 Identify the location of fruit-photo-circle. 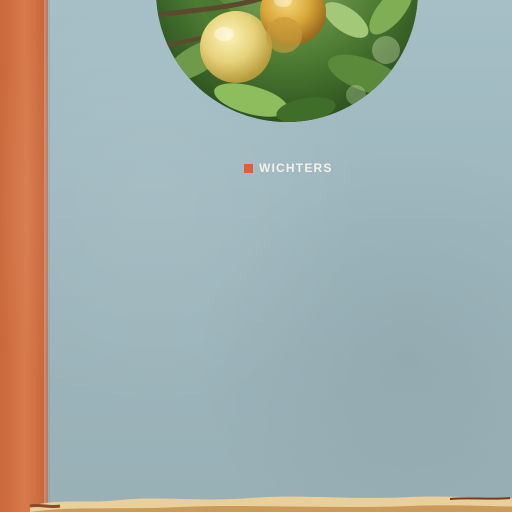
(287, 61).